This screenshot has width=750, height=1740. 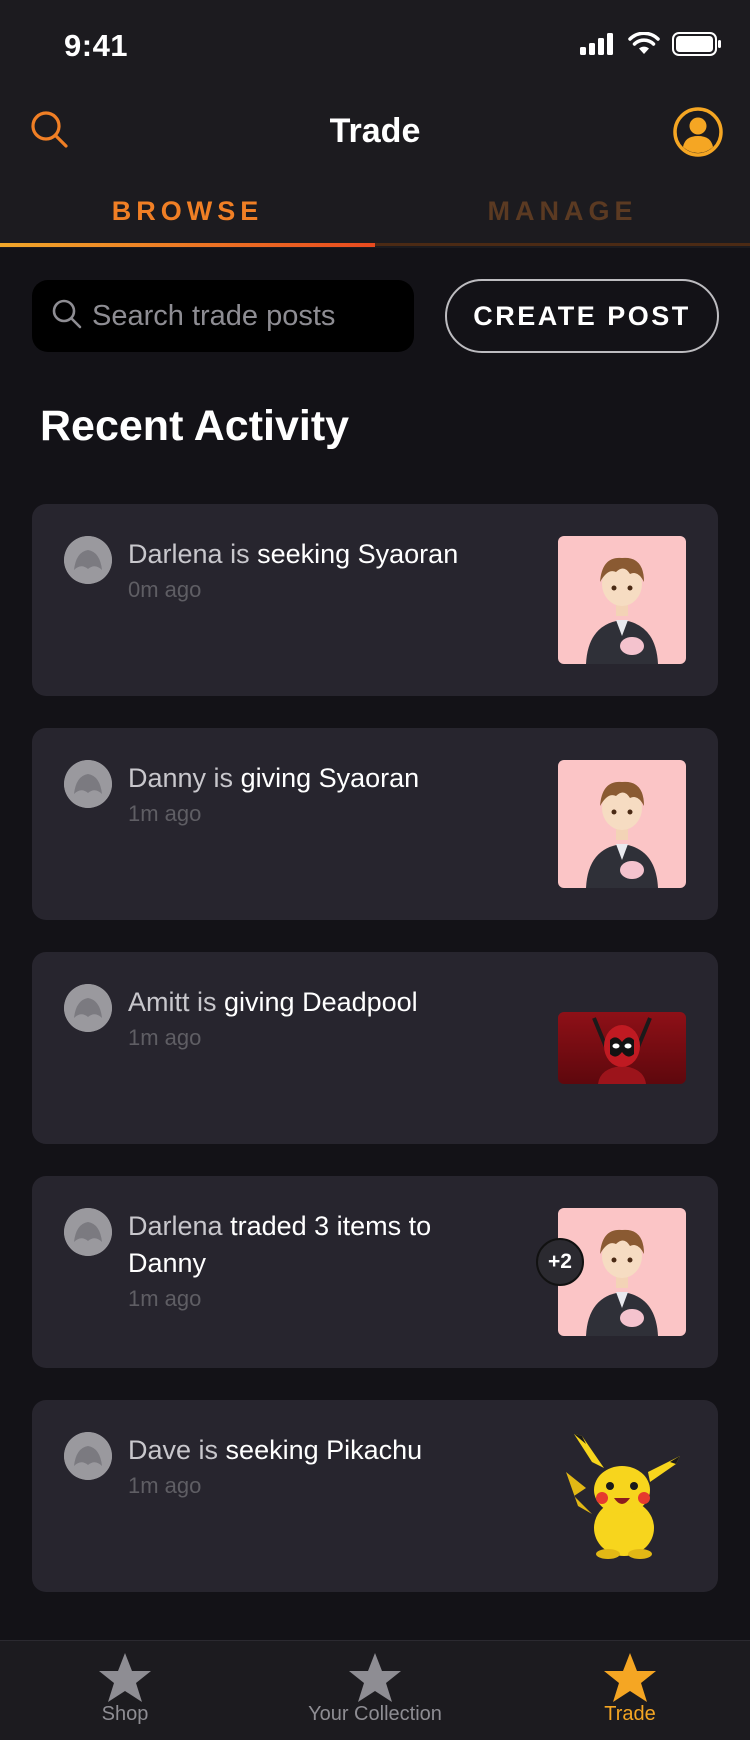 I want to click on battery-icon, so click(x=696, y=44).